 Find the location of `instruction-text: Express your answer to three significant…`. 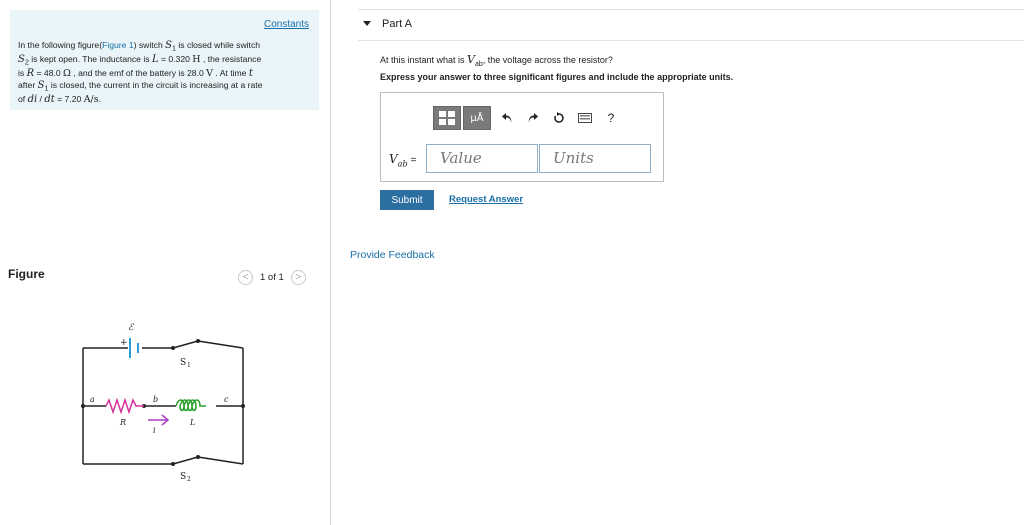

instruction-text: Express your answer to three significant… is located at coordinates (557, 77).